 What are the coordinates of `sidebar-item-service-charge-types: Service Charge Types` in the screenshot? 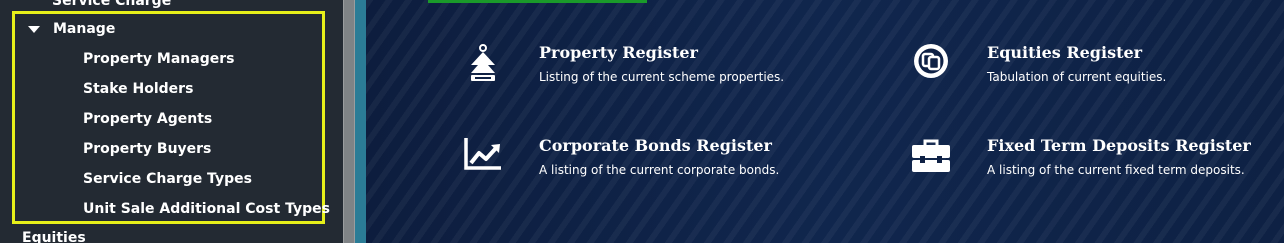 It's located at (206, 183).